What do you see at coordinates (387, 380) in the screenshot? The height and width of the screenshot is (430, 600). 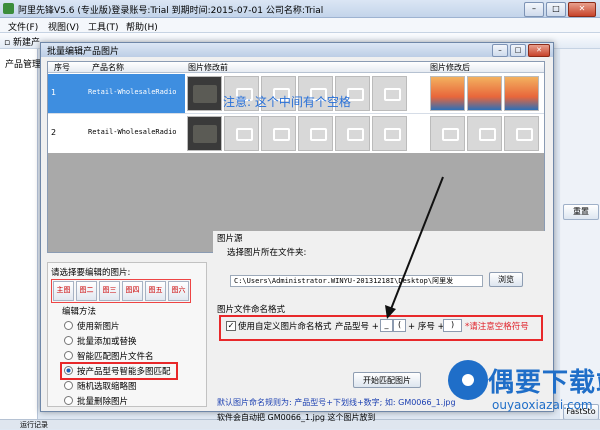 I see `start-match-button: 开始匹配图片` at bounding box center [387, 380].